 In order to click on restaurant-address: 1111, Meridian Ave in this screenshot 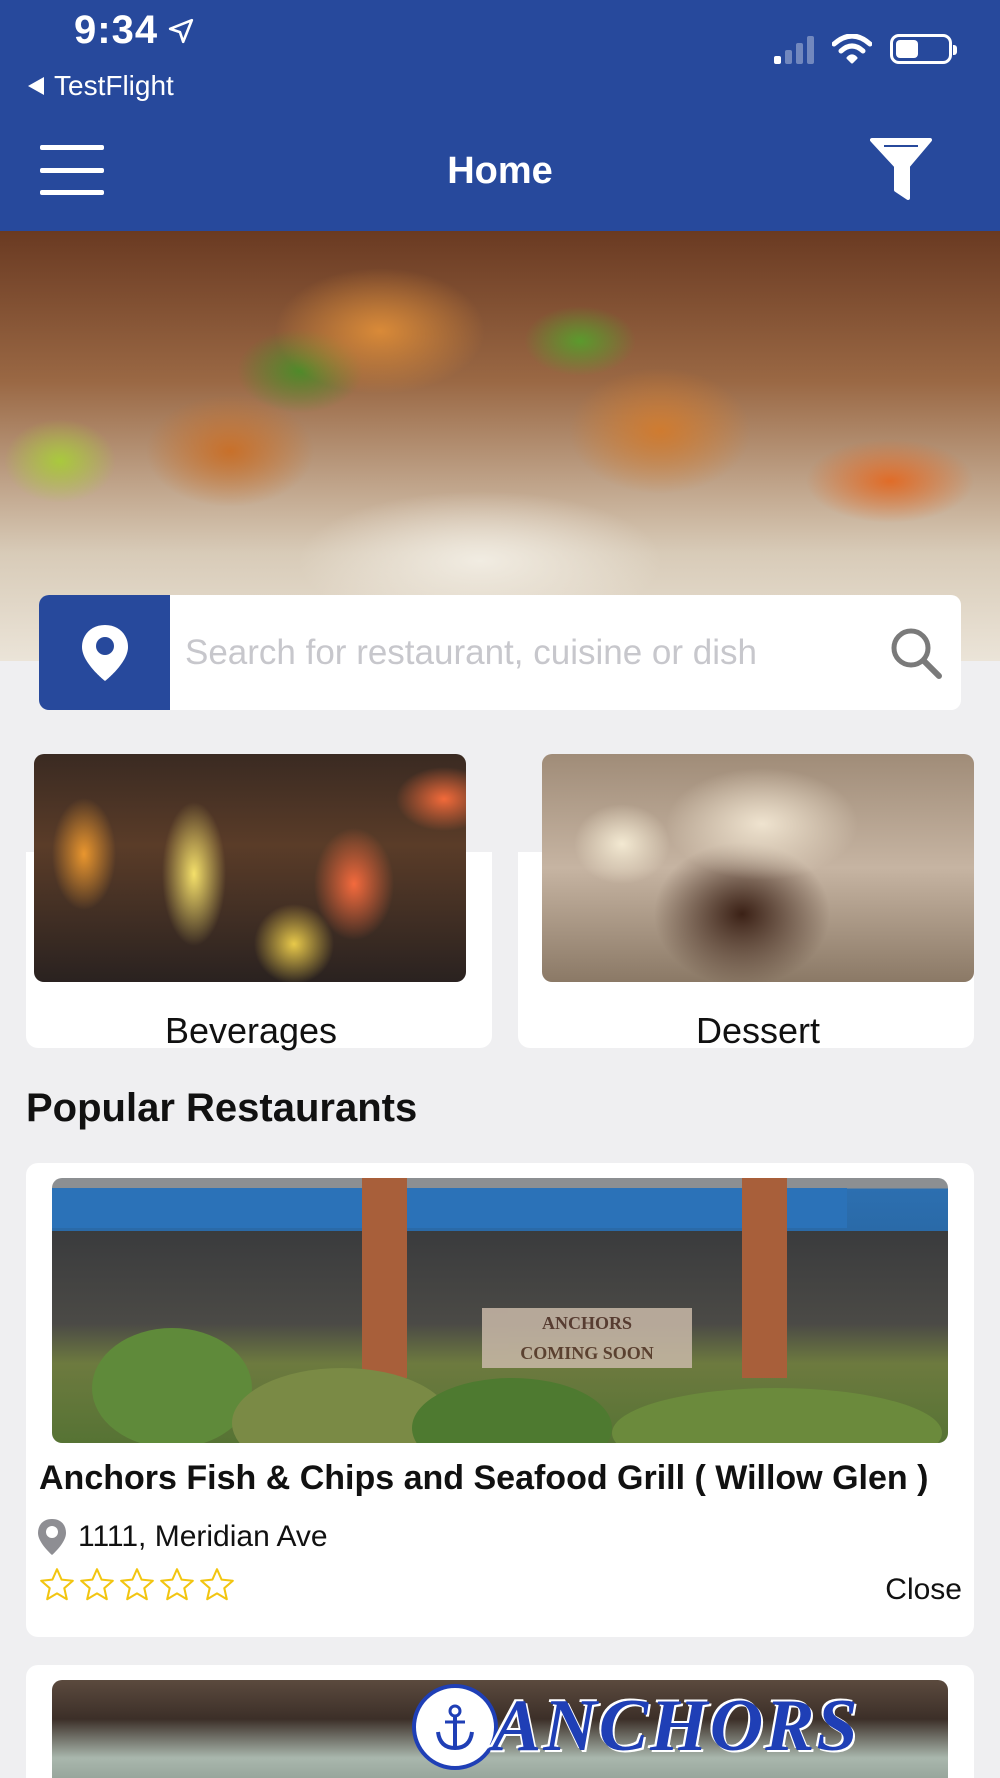, I will do `click(182, 1537)`.